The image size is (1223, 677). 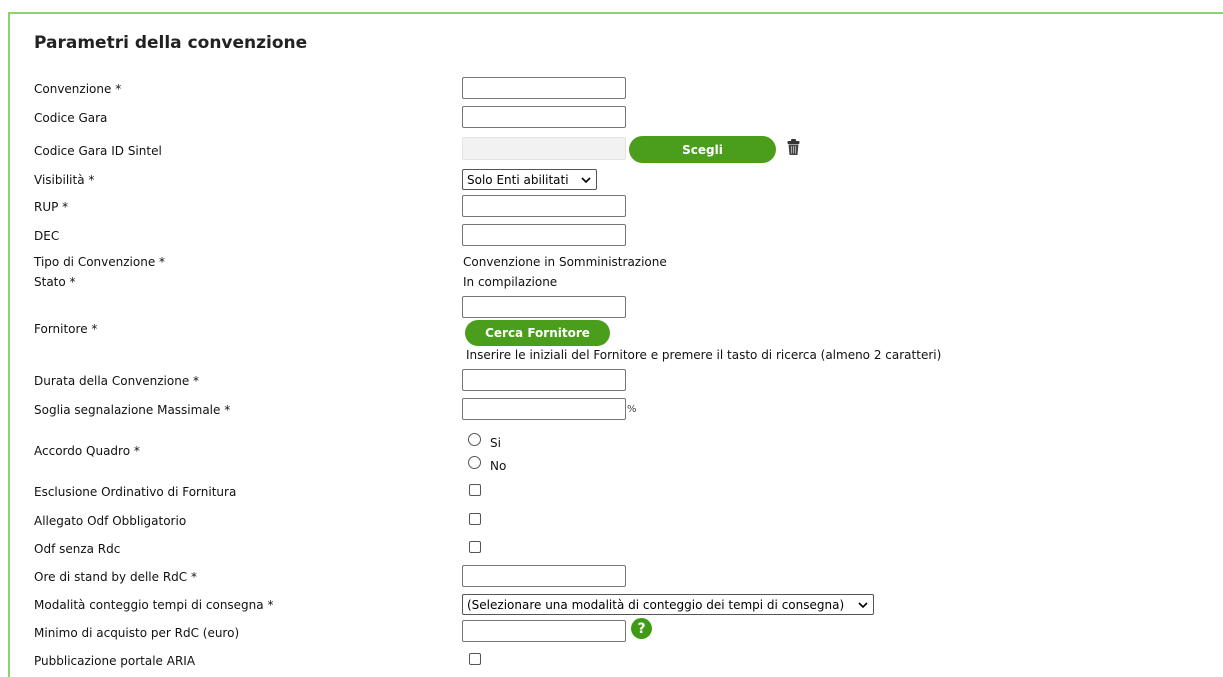 What do you see at coordinates (47, 236) in the screenshot?
I see `label-dec: DEC` at bounding box center [47, 236].